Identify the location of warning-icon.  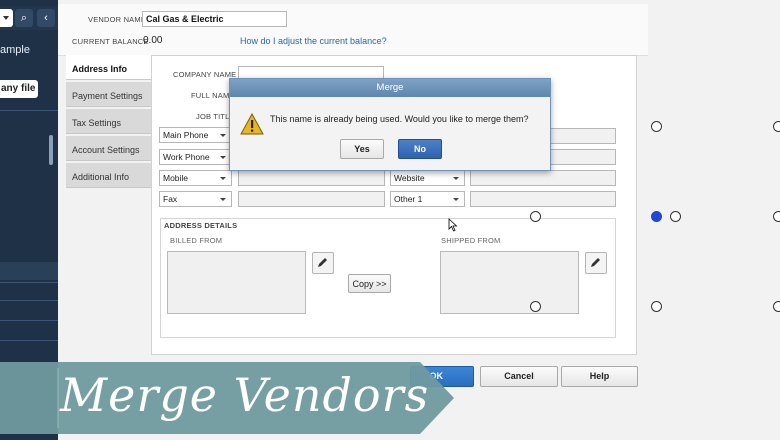
(252, 124).